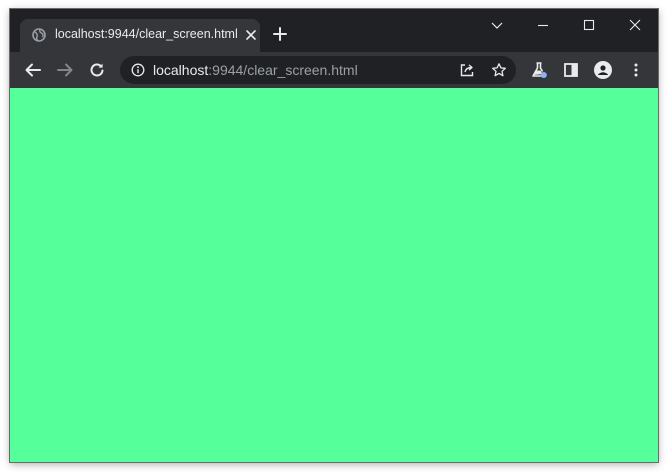  Describe the element at coordinates (497, 25) in the screenshot. I see `chevron-down-icon` at that location.